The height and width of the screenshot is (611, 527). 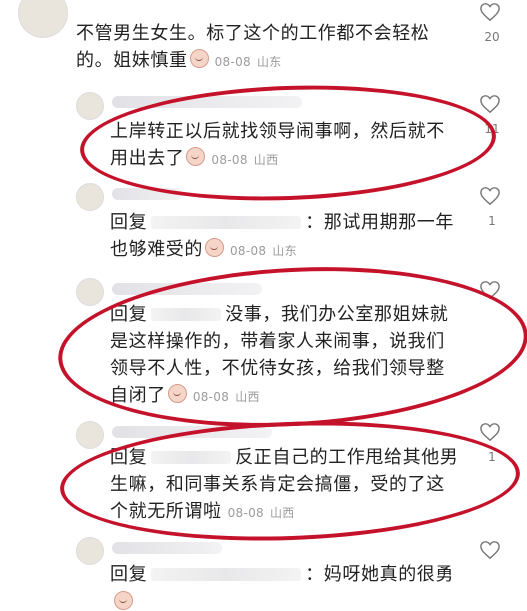 What do you see at coordinates (156, 249) in the screenshot?
I see `comment-line: 也够难受的` at bounding box center [156, 249].